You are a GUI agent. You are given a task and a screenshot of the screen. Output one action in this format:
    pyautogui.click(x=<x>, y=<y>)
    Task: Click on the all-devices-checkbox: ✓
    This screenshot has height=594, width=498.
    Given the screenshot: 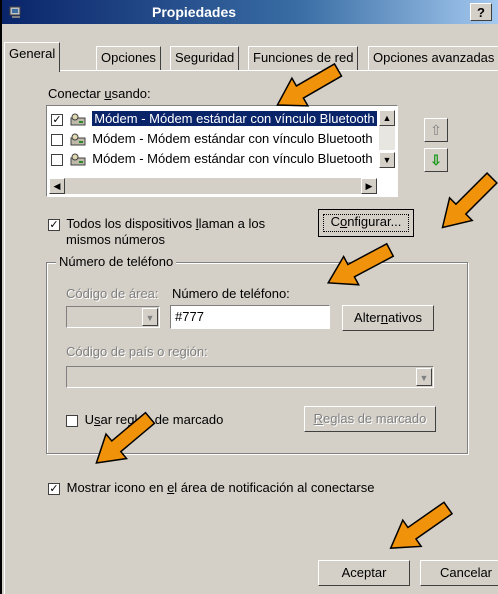 What is the action you would take?
    pyautogui.click(x=54, y=224)
    